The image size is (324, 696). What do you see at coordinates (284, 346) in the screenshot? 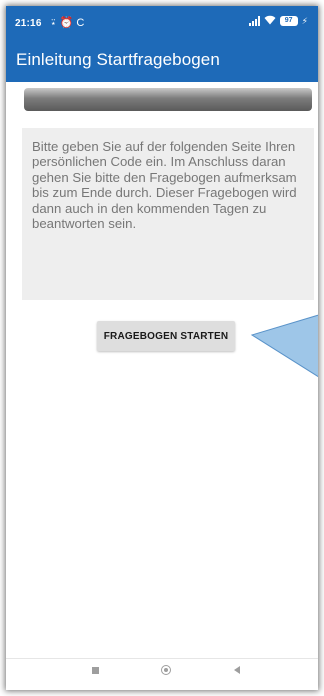
I see `annotation-arrow-icon` at bounding box center [284, 346].